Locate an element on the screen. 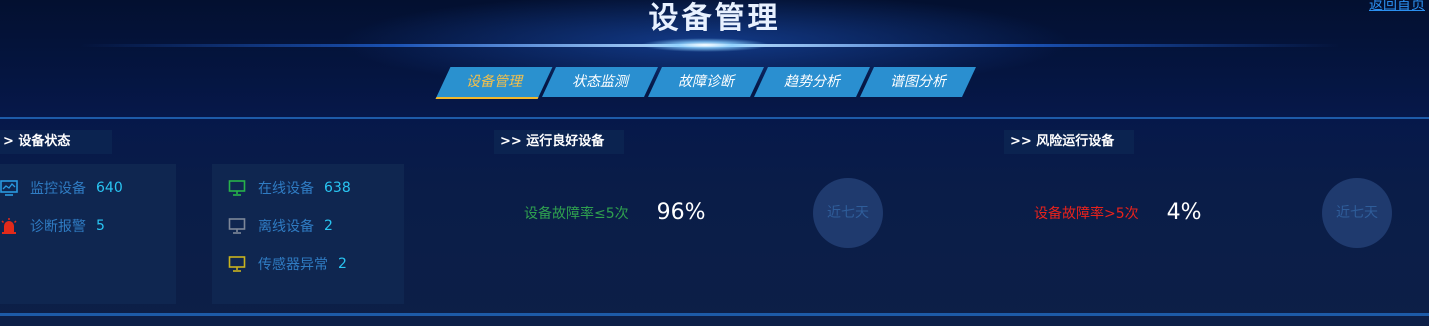  stat-diagnosis-alarms: 诊断报警 5 is located at coordinates (52, 226).